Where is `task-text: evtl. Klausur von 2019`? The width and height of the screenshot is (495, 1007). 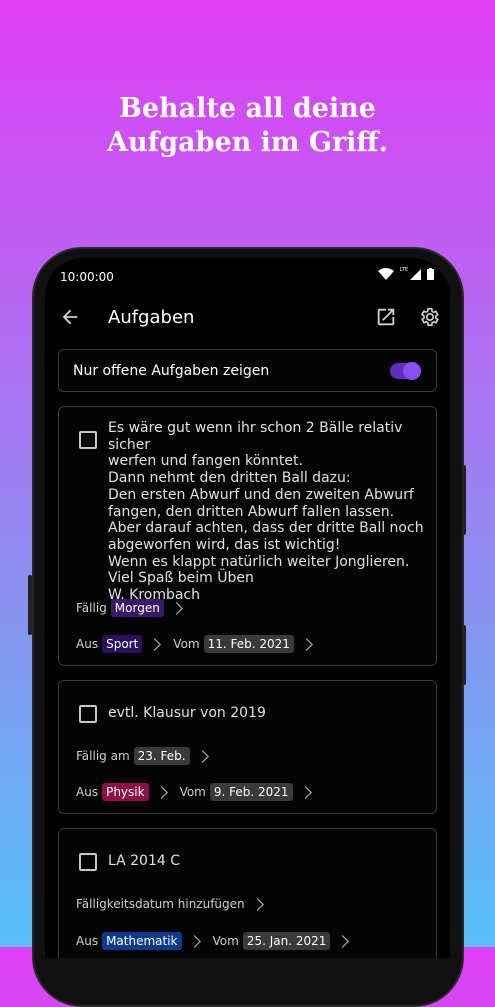
task-text: evtl. Klausur von 2019 is located at coordinates (187, 713).